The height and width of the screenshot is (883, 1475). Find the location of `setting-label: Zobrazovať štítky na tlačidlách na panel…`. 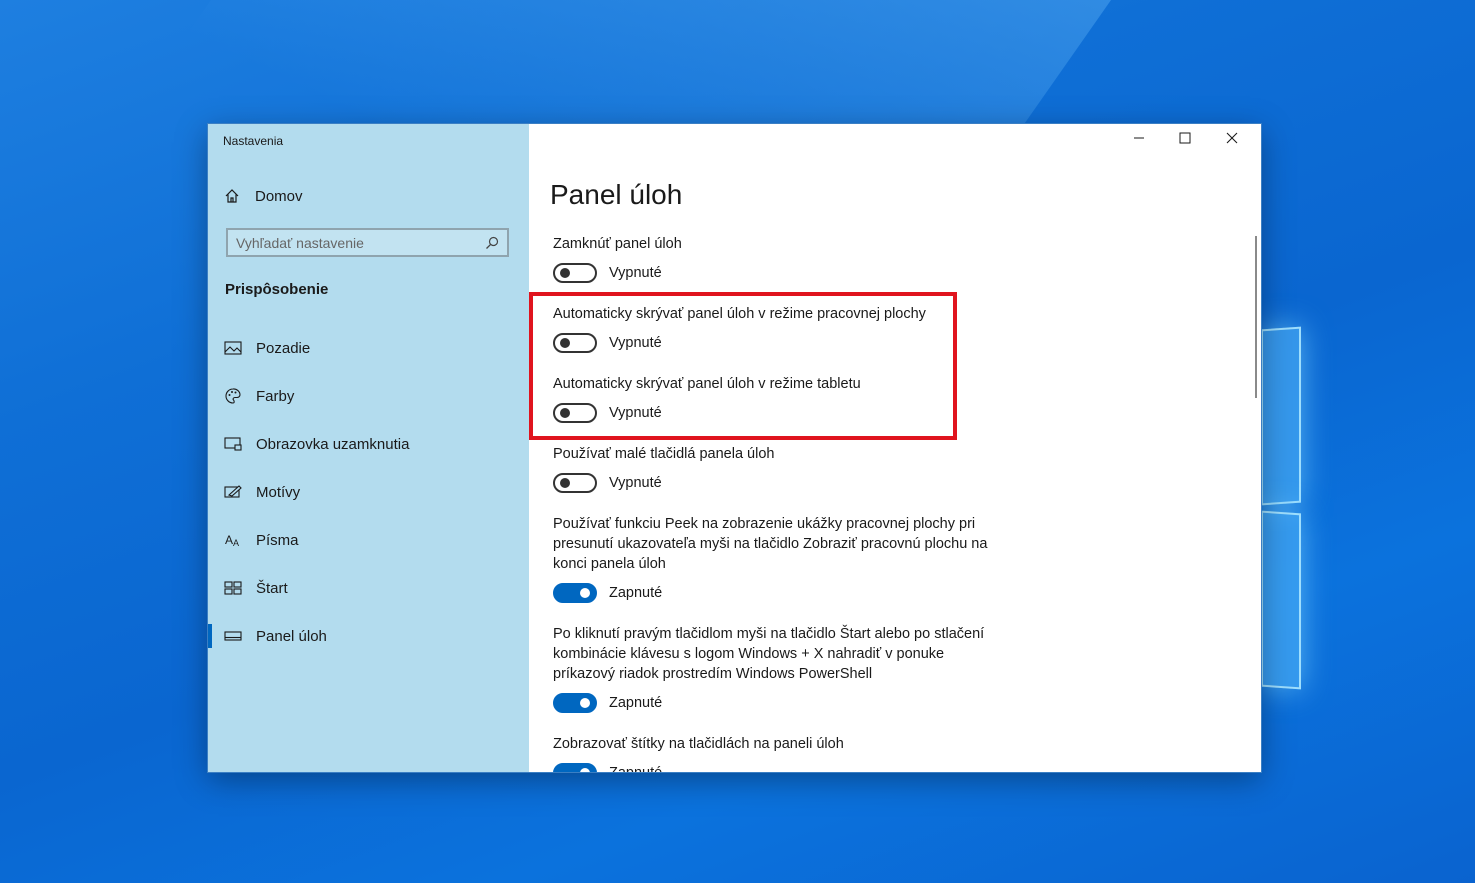

setting-label: Zobrazovať štítky na tlačidlách na panel… is located at coordinates (698, 744).